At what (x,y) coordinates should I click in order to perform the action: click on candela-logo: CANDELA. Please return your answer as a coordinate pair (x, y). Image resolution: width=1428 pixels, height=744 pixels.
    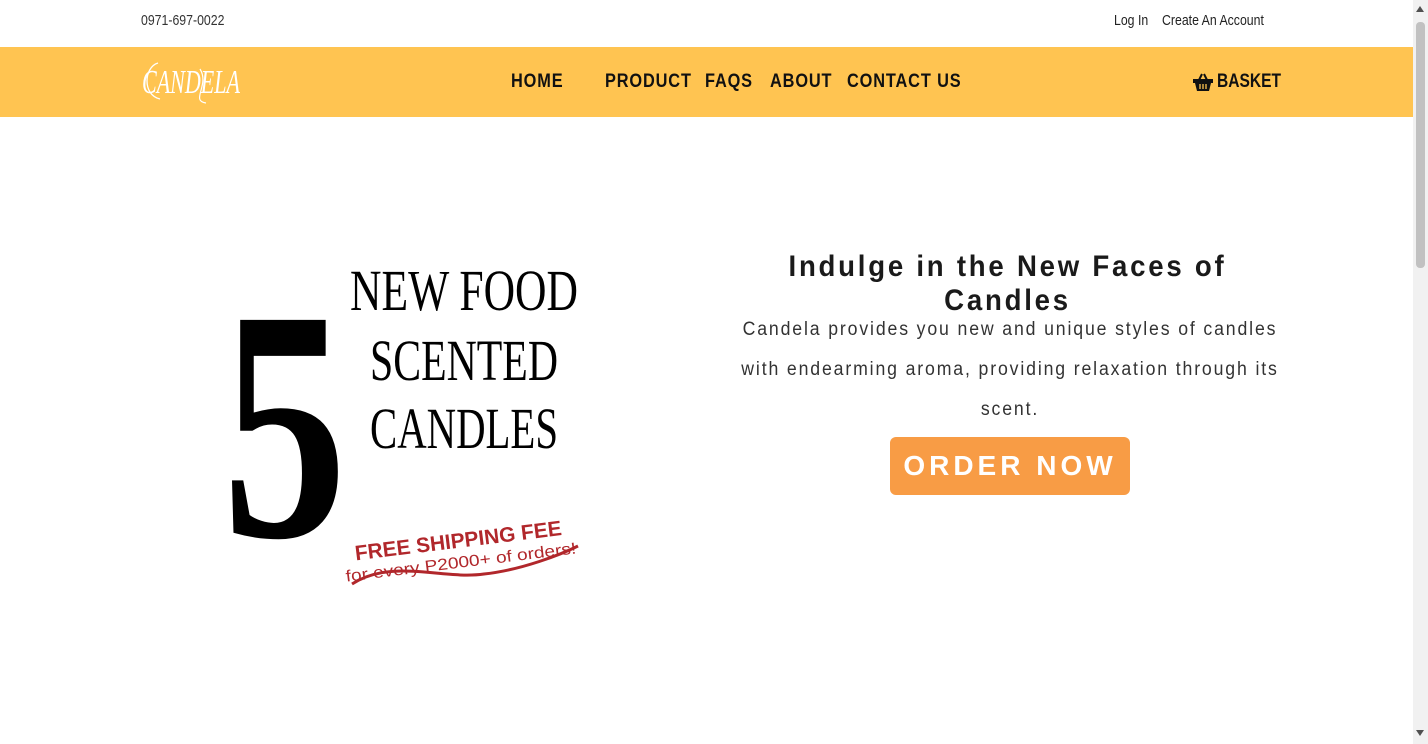
    Looking at the image, I should click on (192, 81).